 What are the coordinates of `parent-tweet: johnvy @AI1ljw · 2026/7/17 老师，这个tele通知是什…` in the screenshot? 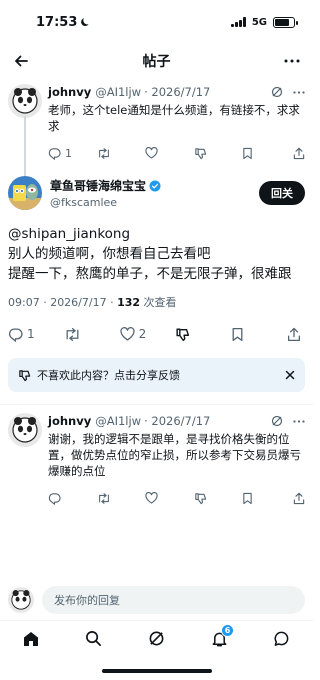 It's located at (156, 127).